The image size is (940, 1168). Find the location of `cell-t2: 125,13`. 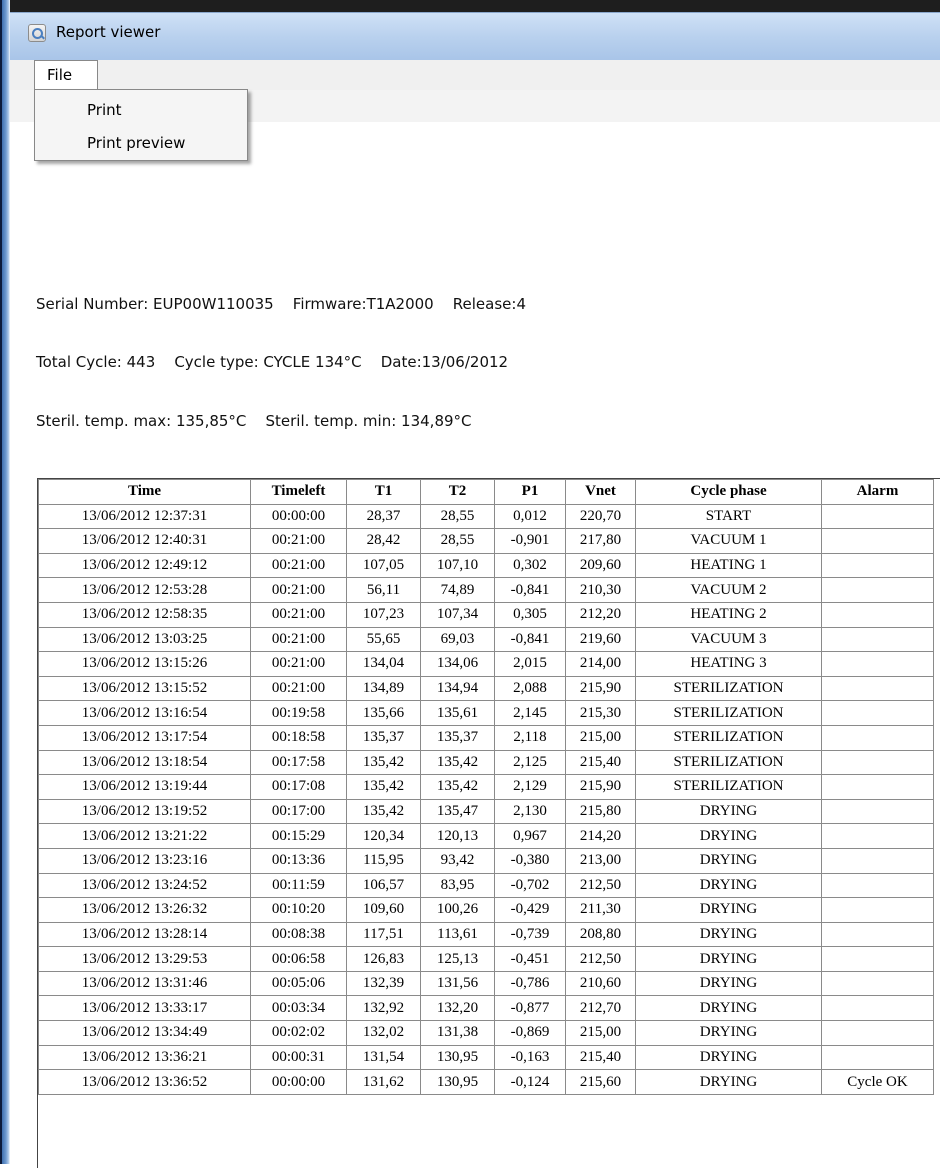

cell-t2: 125,13 is located at coordinates (457, 959).